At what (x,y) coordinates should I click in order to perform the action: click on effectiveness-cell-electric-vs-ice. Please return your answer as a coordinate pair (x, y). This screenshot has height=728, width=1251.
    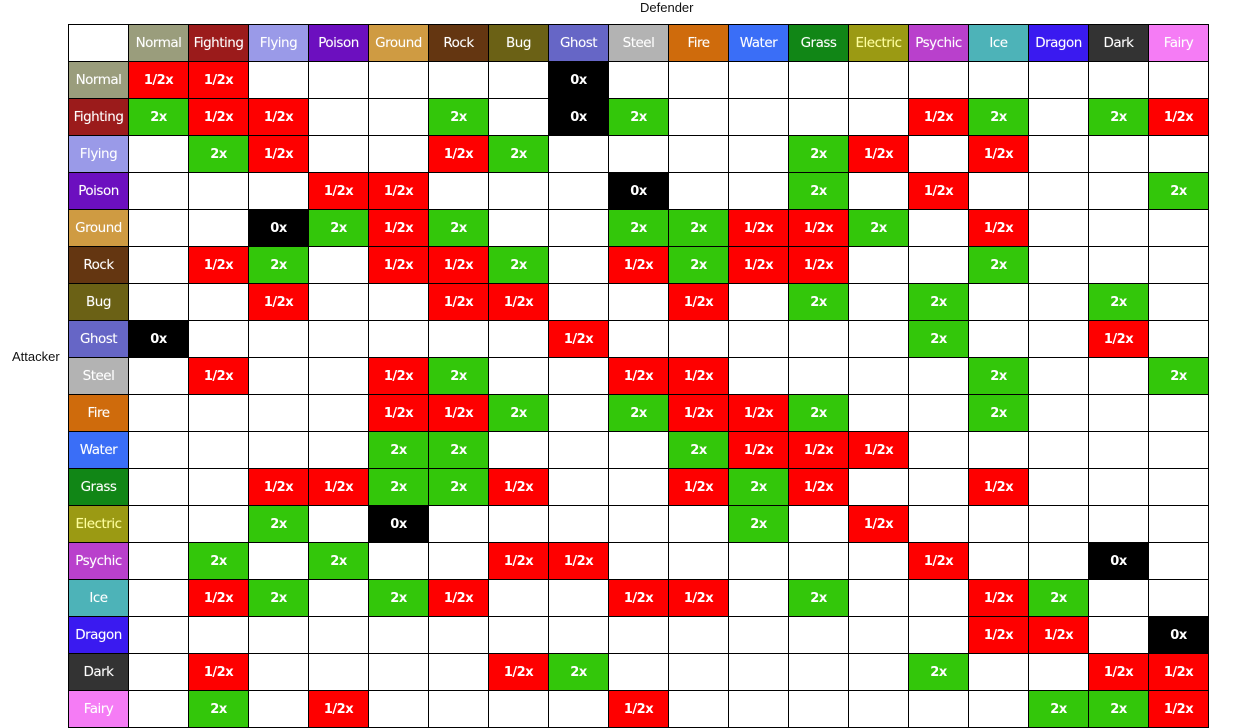
    Looking at the image, I should click on (998, 524).